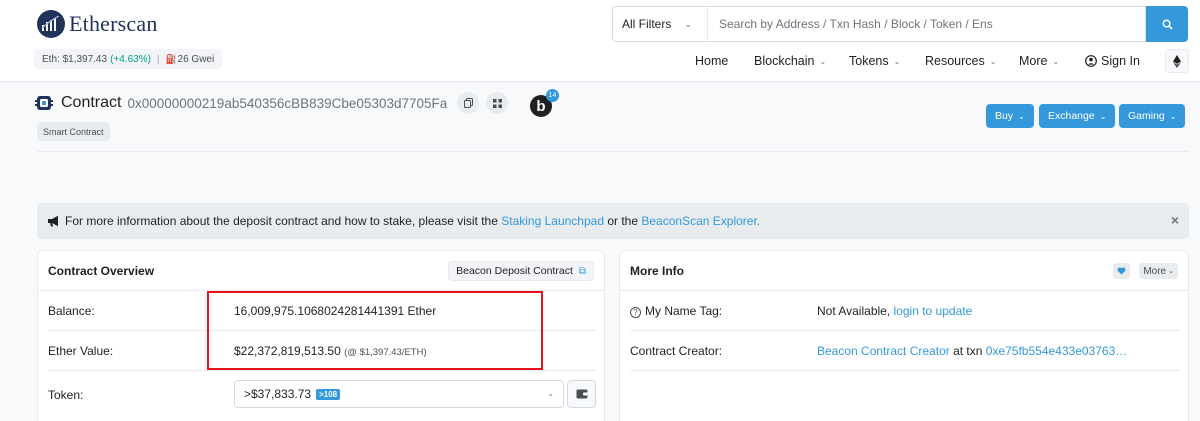  Describe the element at coordinates (101, 270) in the screenshot. I see `contract-overview-title: Contract Overview` at that location.